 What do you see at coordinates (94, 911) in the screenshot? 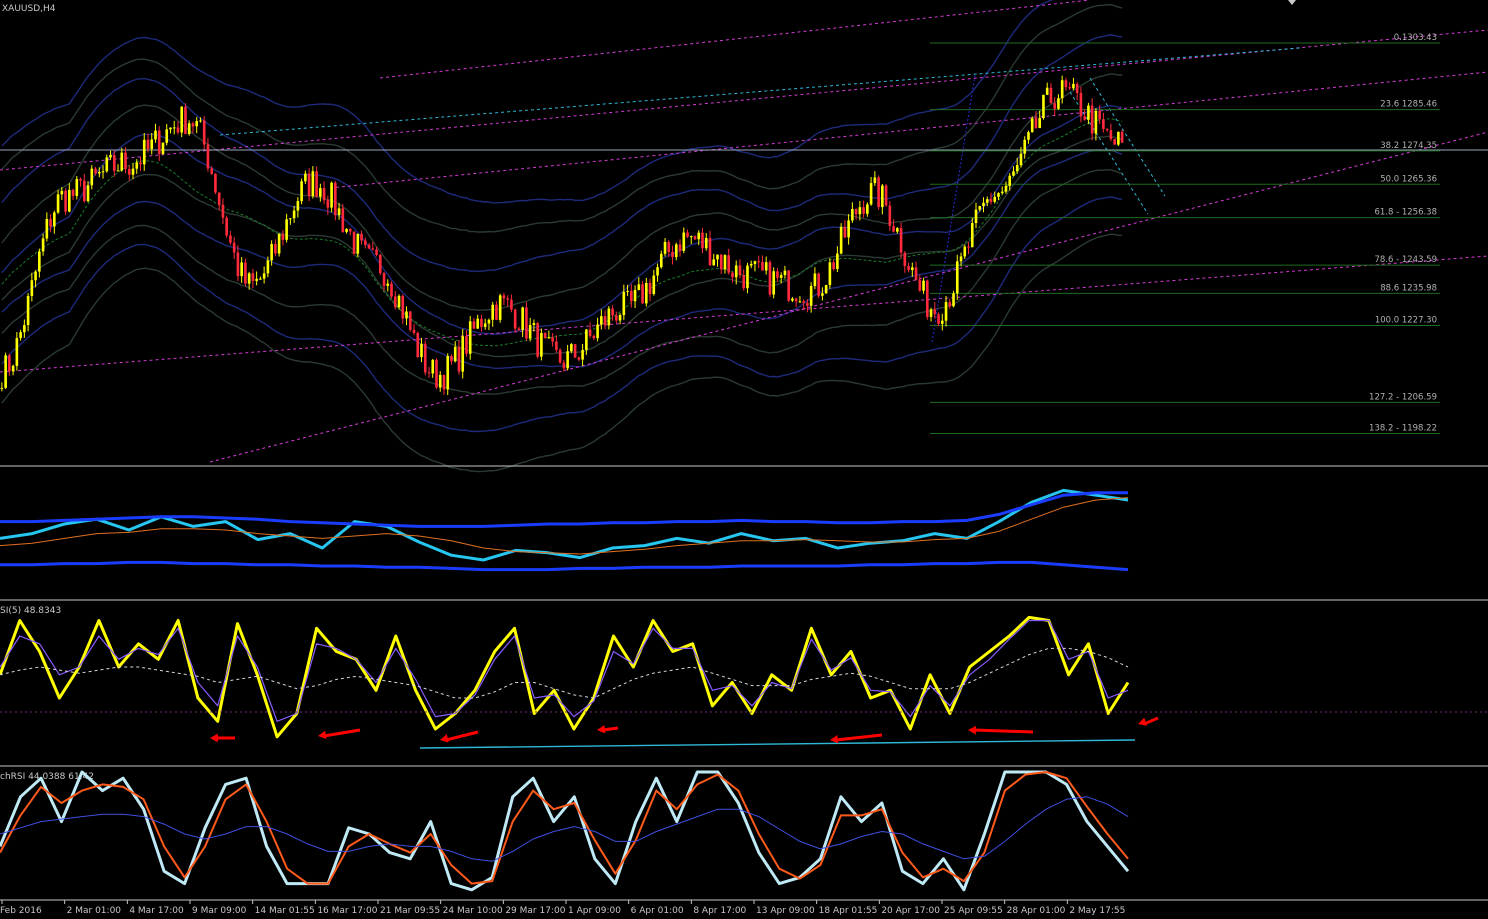
I see `time-tick-label: 2 Mar 01:00` at bounding box center [94, 911].